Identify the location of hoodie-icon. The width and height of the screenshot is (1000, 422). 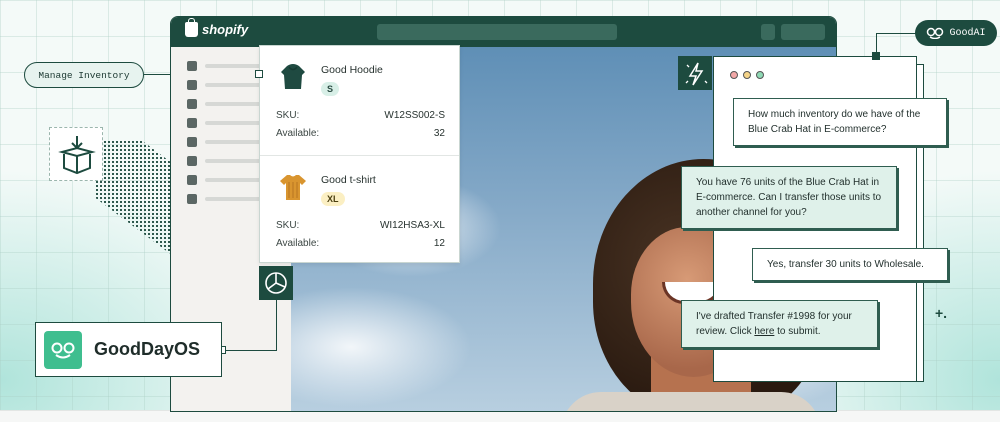
(293, 76).